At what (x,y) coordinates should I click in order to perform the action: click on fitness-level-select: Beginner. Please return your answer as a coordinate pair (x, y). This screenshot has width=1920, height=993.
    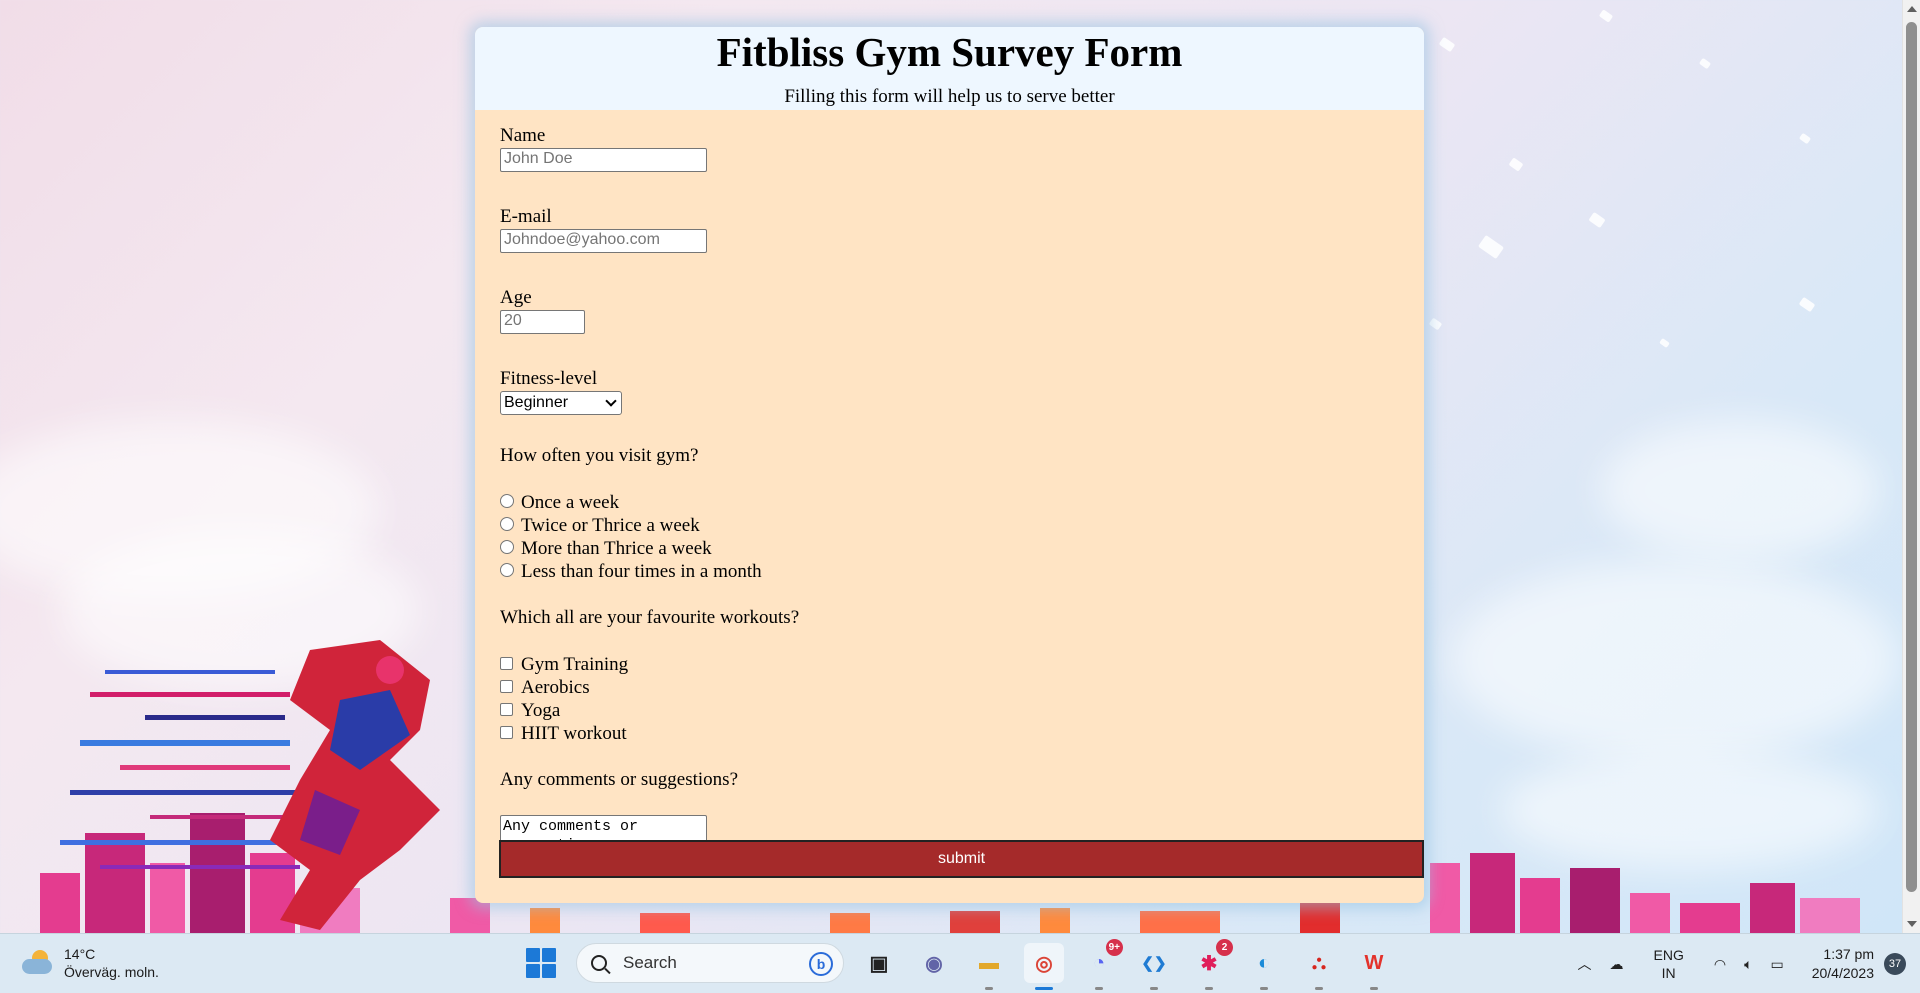
    Looking at the image, I should click on (561, 403).